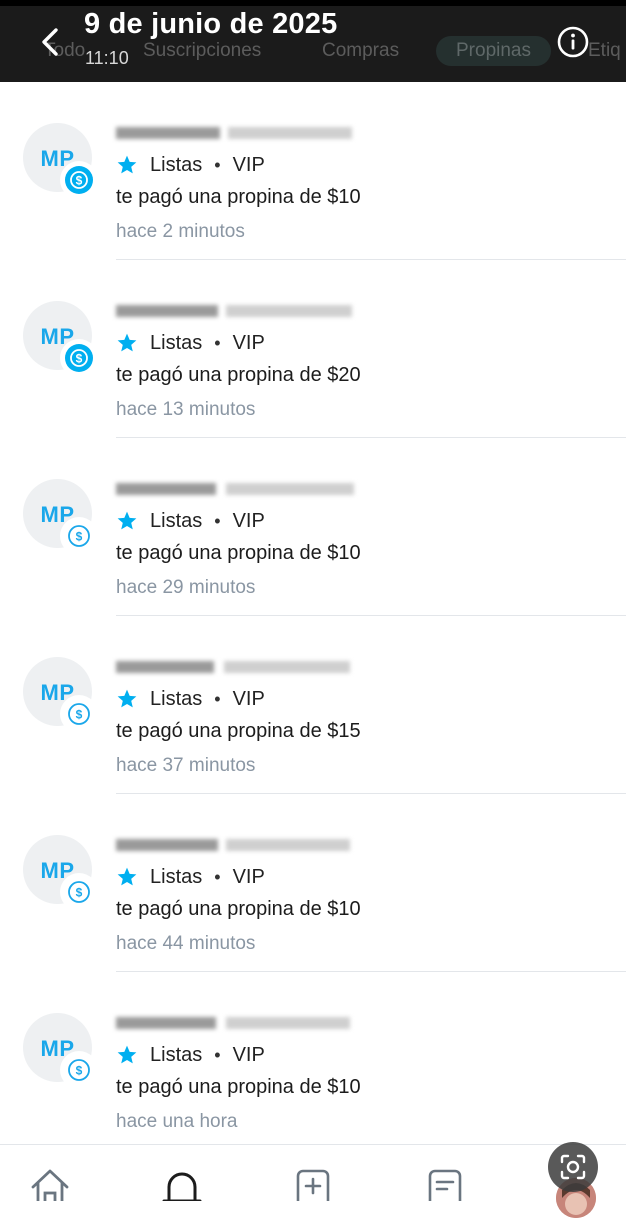  I want to click on notification-time: hace 29 minutos, so click(186, 587).